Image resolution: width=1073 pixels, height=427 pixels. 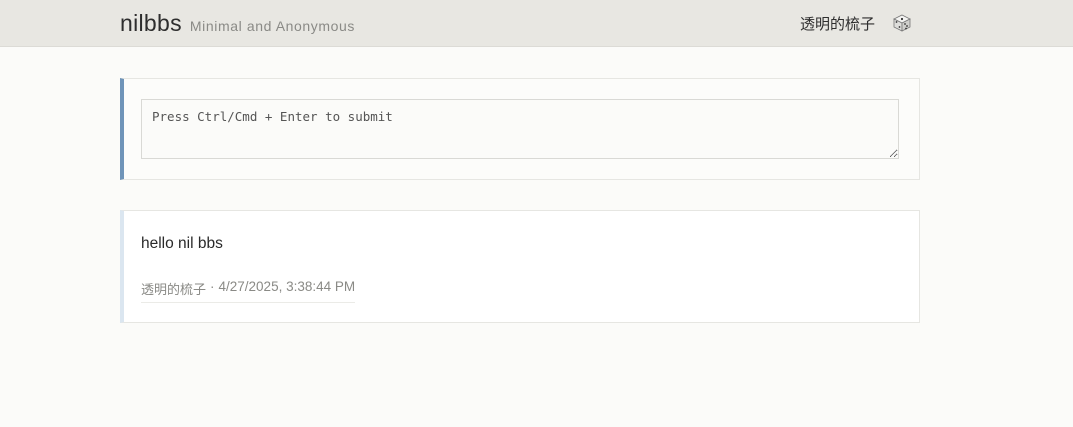 What do you see at coordinates (272, 26) in the screenshot?
I see `site-tagline: Minimal and Anonymous` at bounding box center [272, 26].